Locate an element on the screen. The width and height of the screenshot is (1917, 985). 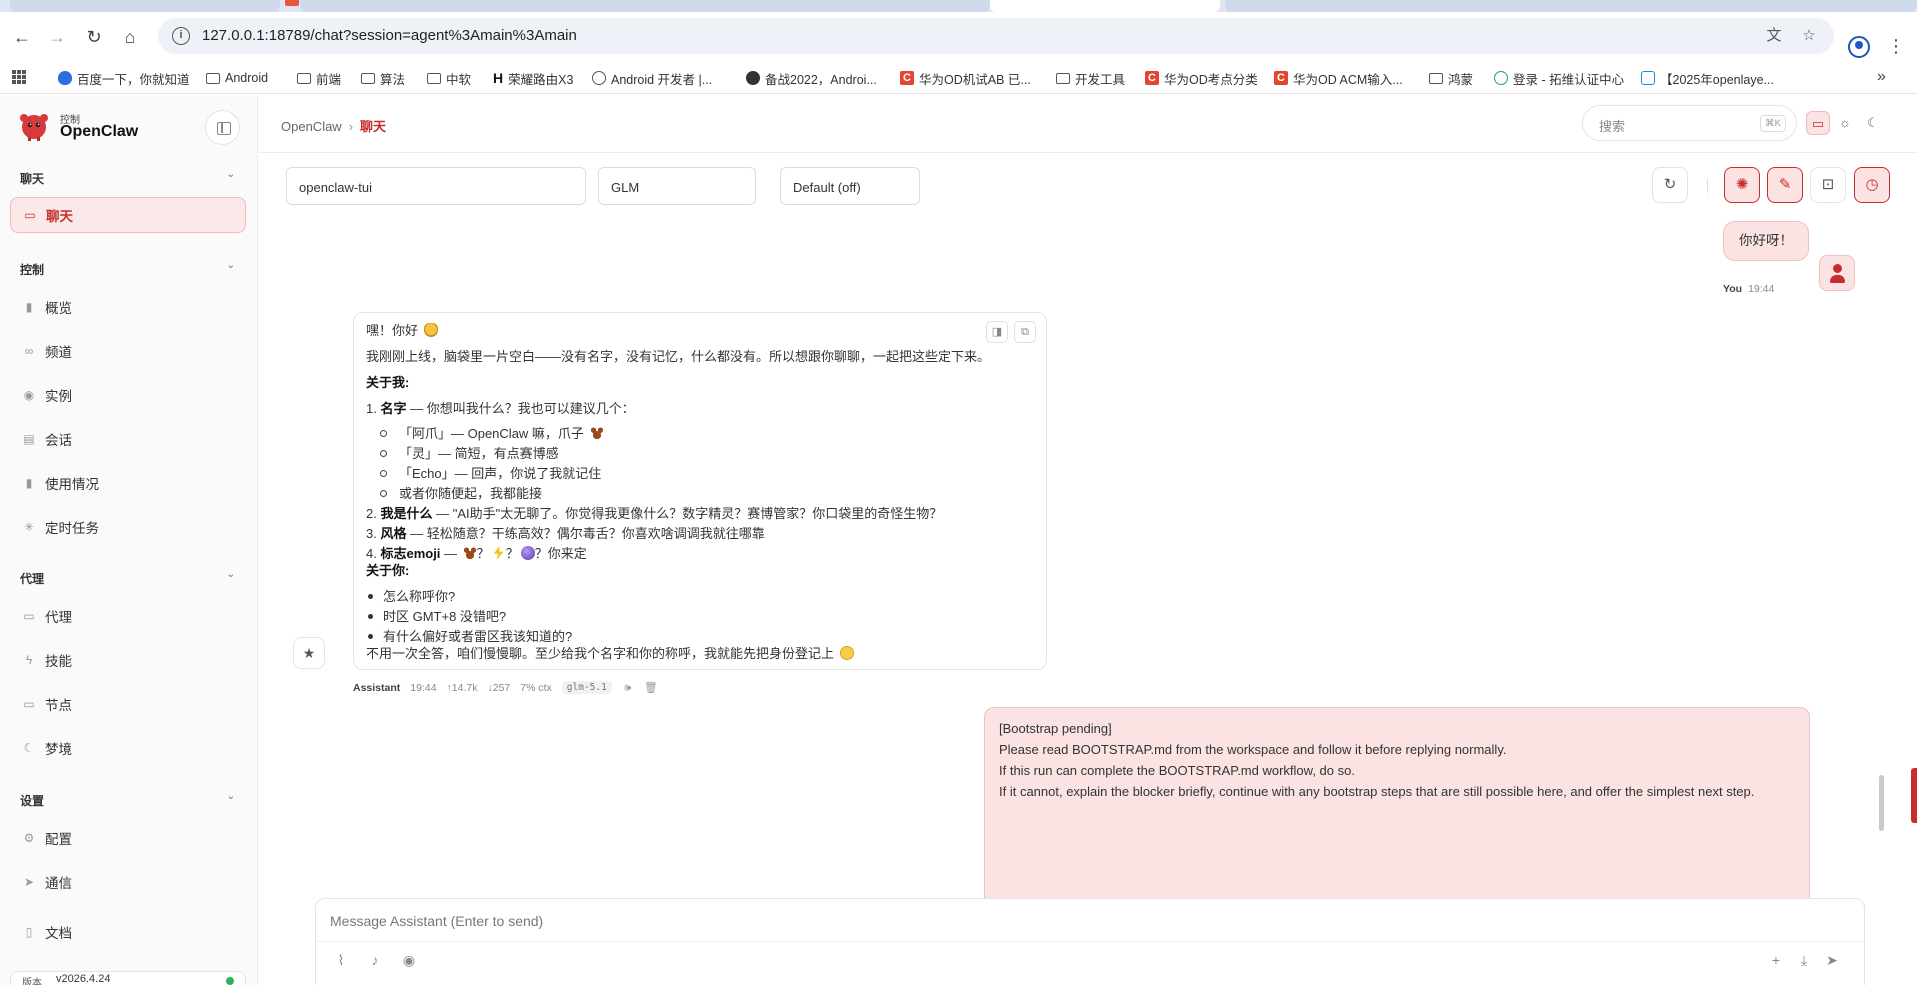
sidebar-item-skills: ϟ 技能 is located at coordinates (128, 660).